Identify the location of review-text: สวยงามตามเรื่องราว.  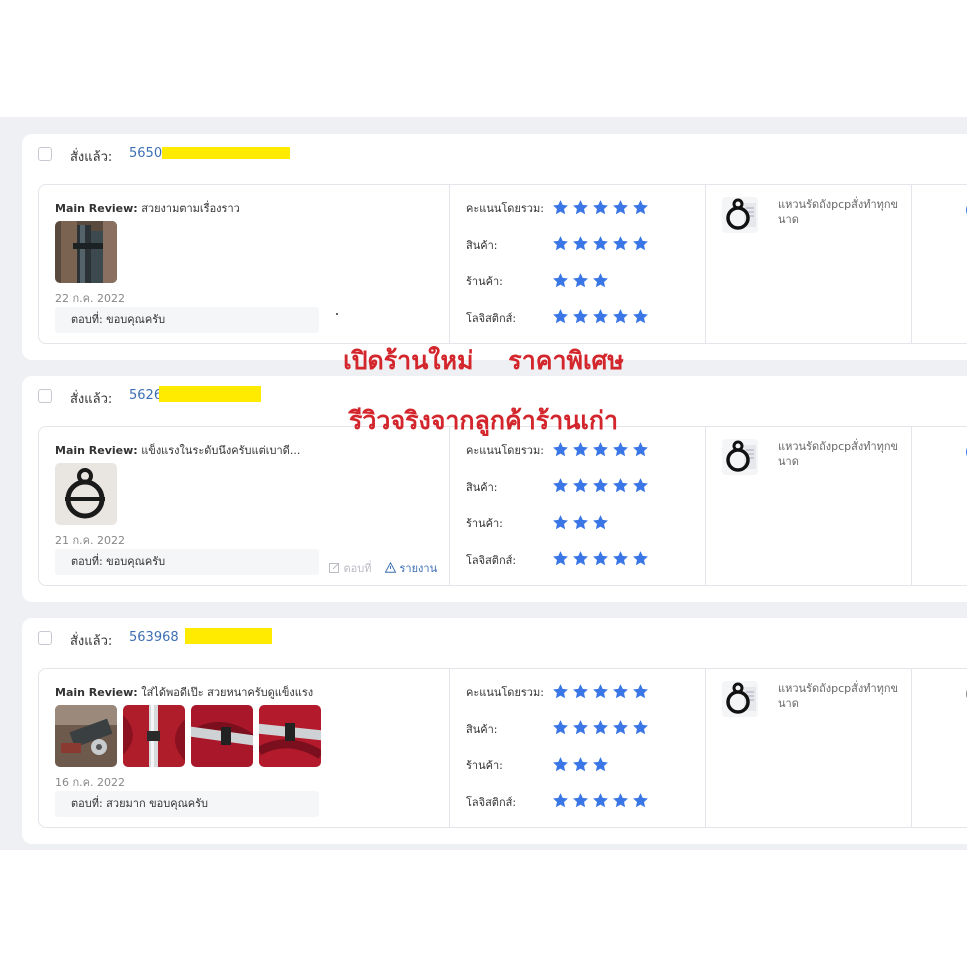
(190, 208).